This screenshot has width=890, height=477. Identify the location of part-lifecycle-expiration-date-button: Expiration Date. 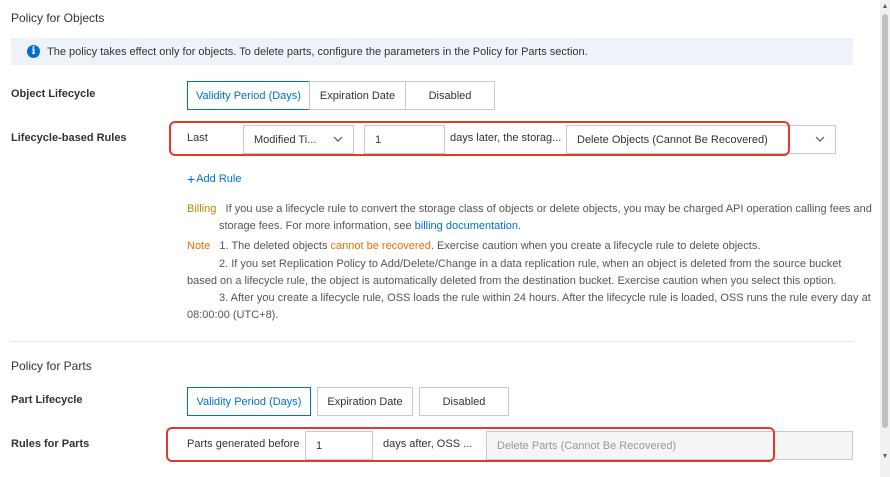
(365, 401).